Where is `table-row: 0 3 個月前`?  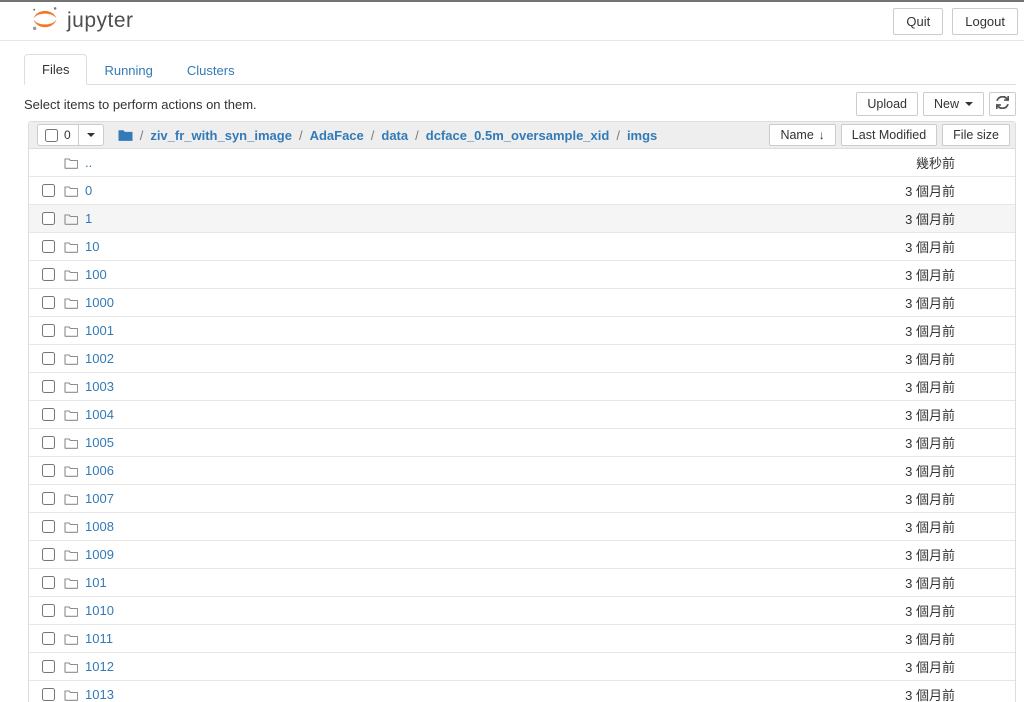 table-row: 0 3 個月前 is located at coordinates (522, 190).